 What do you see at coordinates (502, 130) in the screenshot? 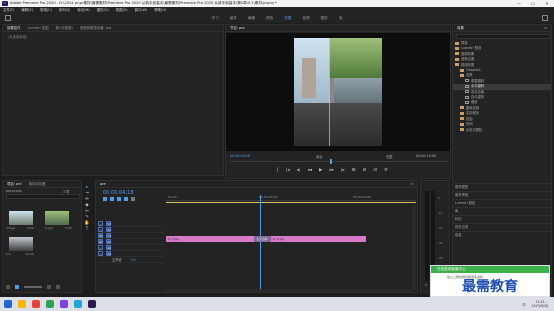
I see `effects-folder-item: 杂色与颗粒` at bounding box center [502, 130].